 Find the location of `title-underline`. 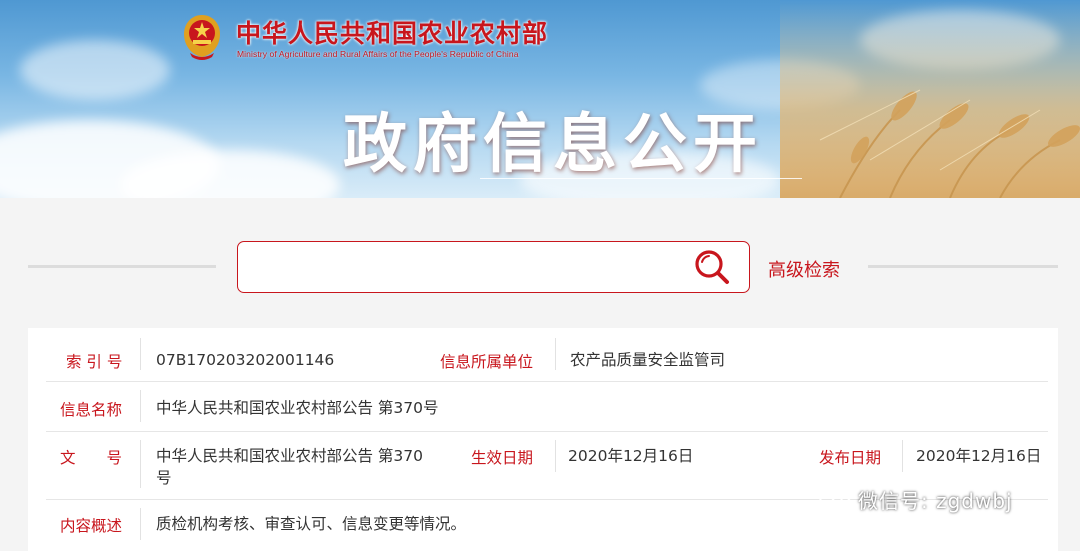

title-underline is located at coordinates (641, 178).